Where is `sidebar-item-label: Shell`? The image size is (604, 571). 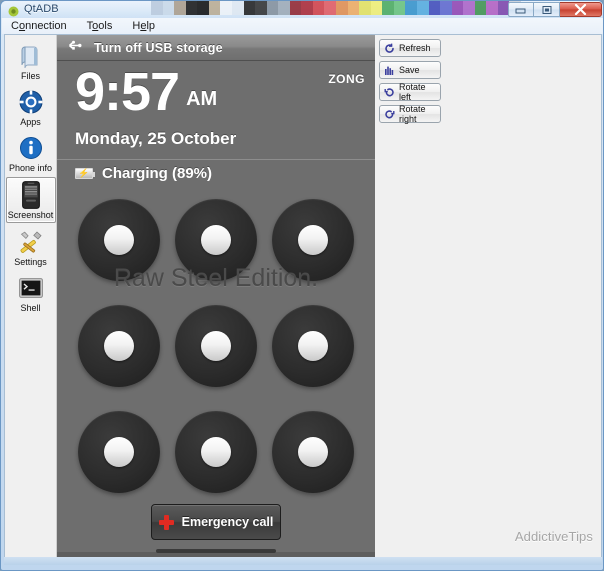 sidebar-item-label: Shell is located at coordinates (30, 308).